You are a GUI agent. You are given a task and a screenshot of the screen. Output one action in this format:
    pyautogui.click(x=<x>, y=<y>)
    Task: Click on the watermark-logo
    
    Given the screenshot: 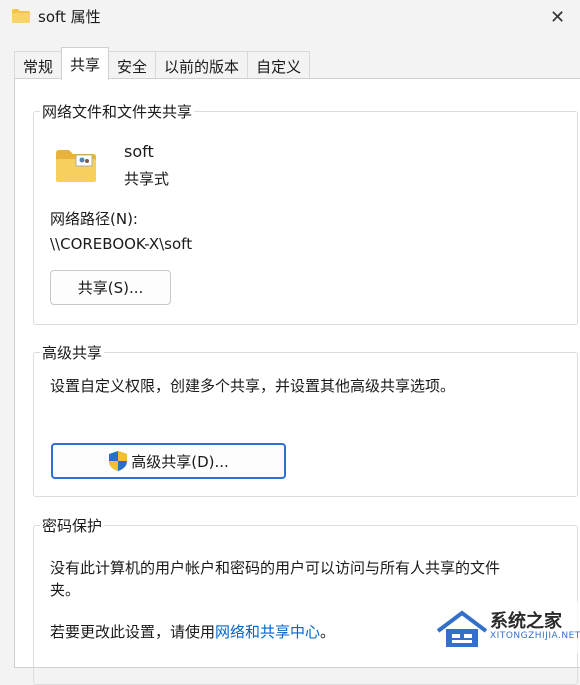 What is the action you would take?
    pyautogui.click(x=462, y=628)
    